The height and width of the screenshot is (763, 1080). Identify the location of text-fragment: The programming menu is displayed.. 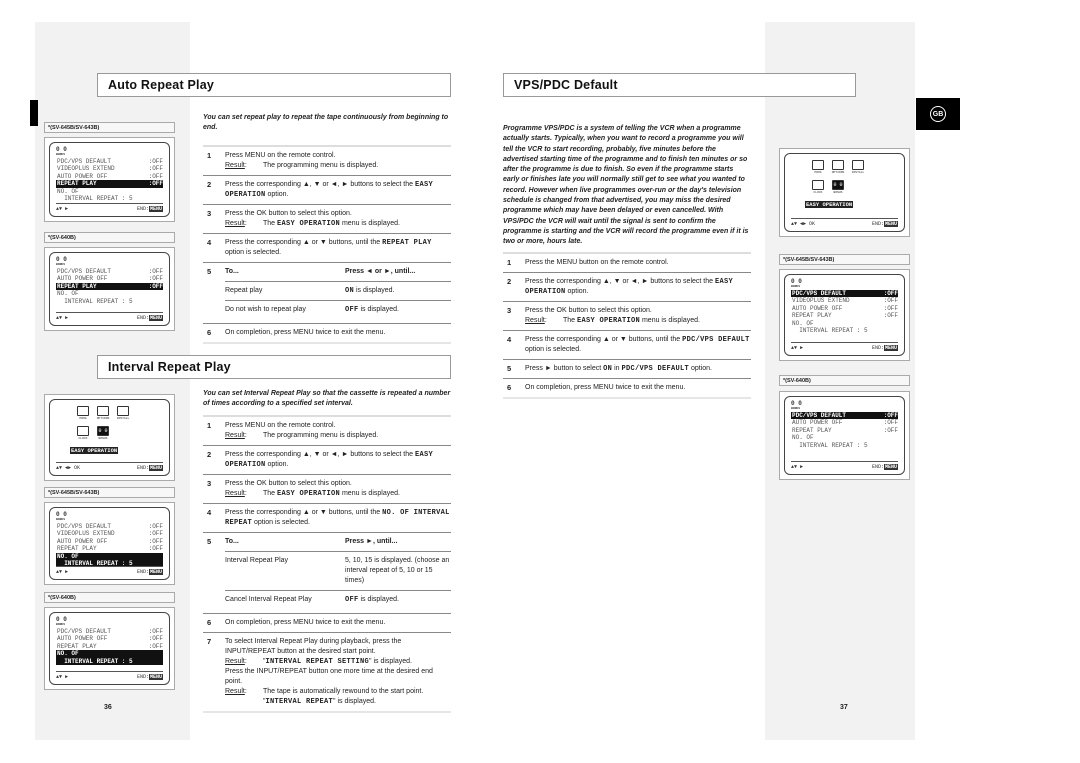
(321, 435).